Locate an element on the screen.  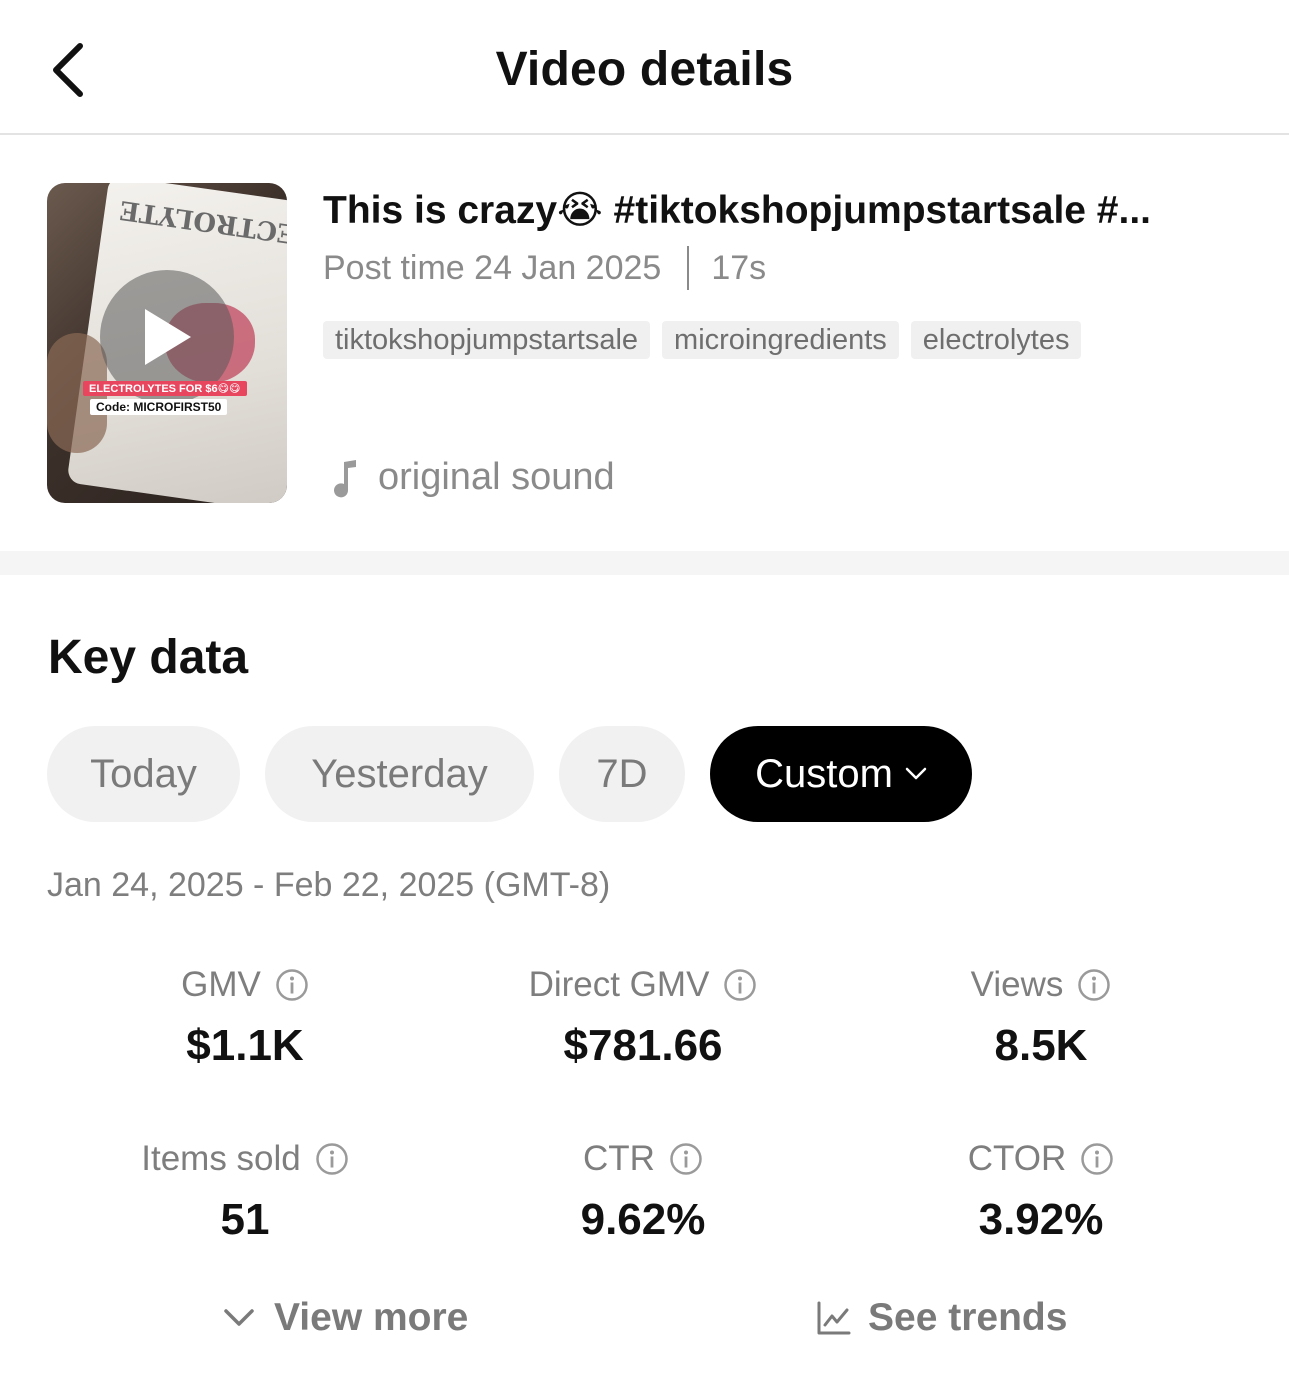
metric-direct-gmv: Direct GMV $781.66 is located at coordinates (643, 1017).